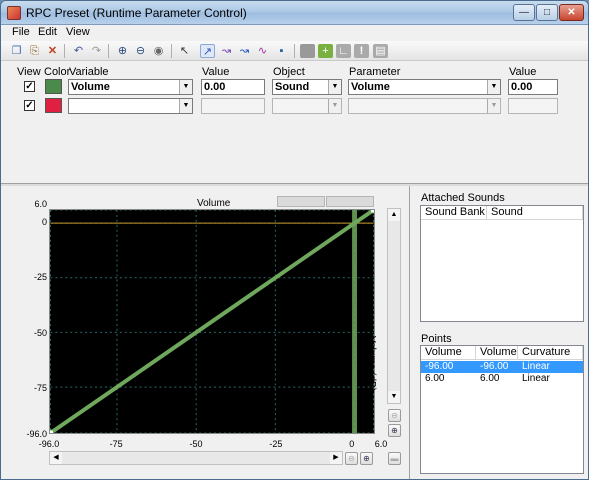 Image resolution: width=589 pixels, height=480 pixels. I want to click on stop-icon, so click(307, 51).